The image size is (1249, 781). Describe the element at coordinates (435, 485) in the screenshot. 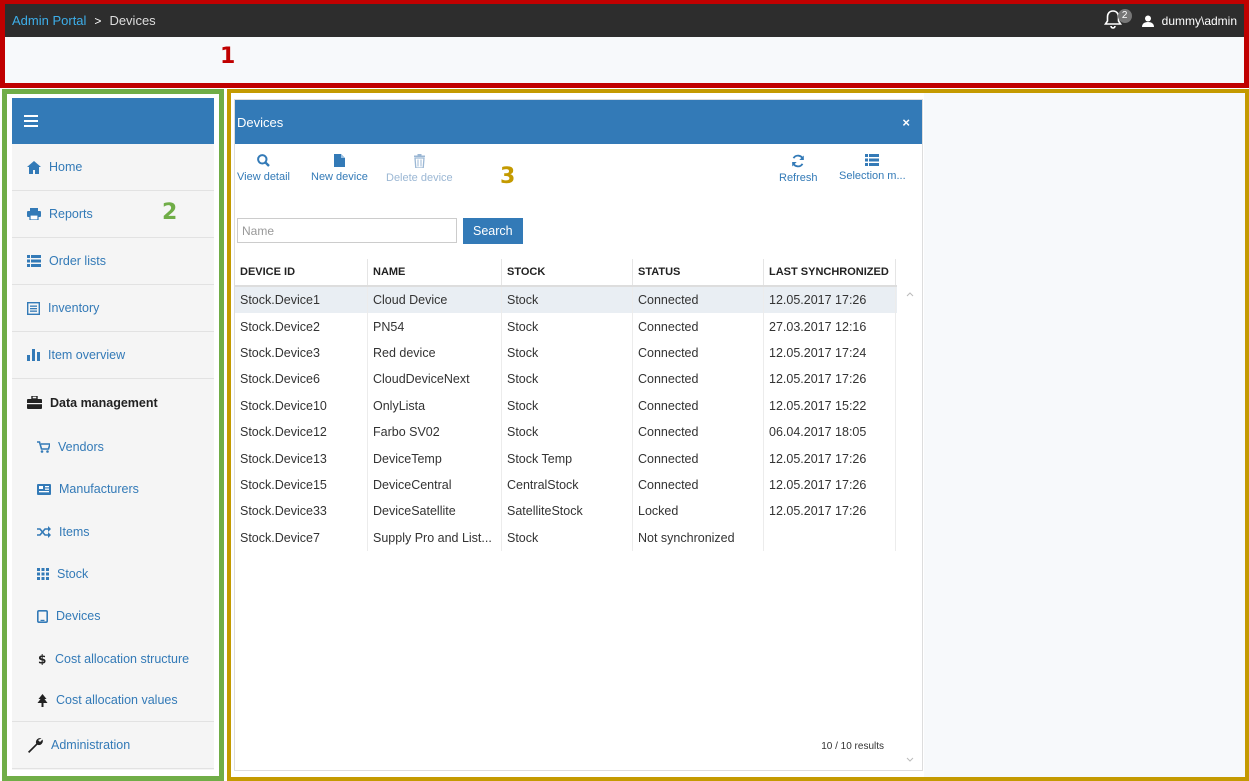

I see `cell-name: DeviceCentral` at that location.